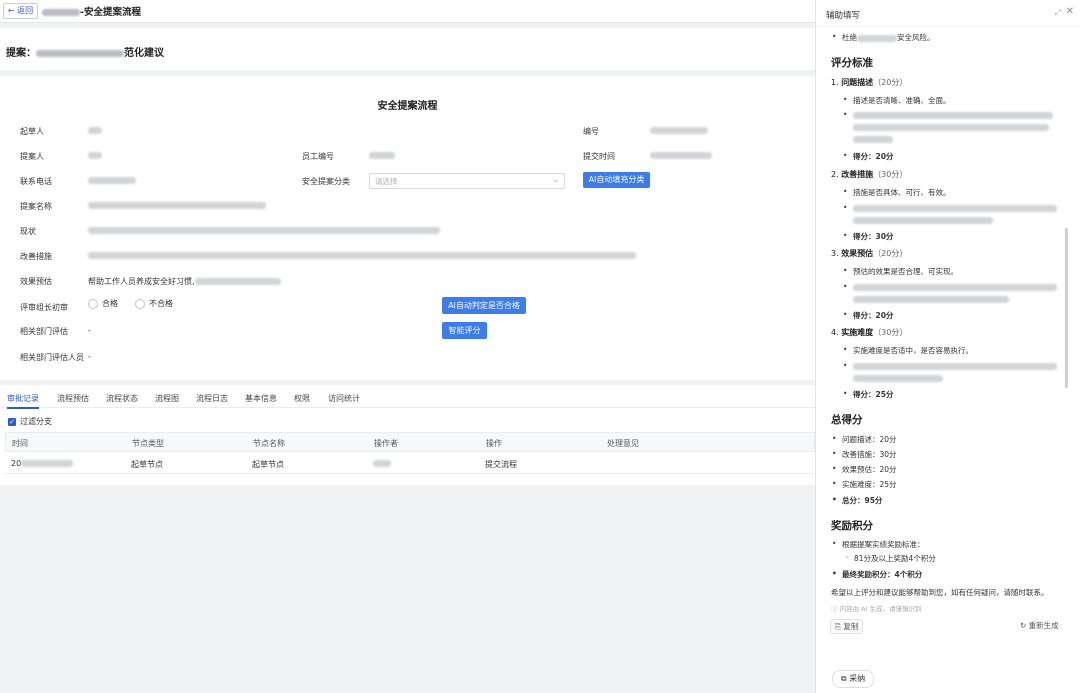 This screenshot has width=1080, height=693. I want to click on smart-score-button: 智能评分, so click(464, 330).